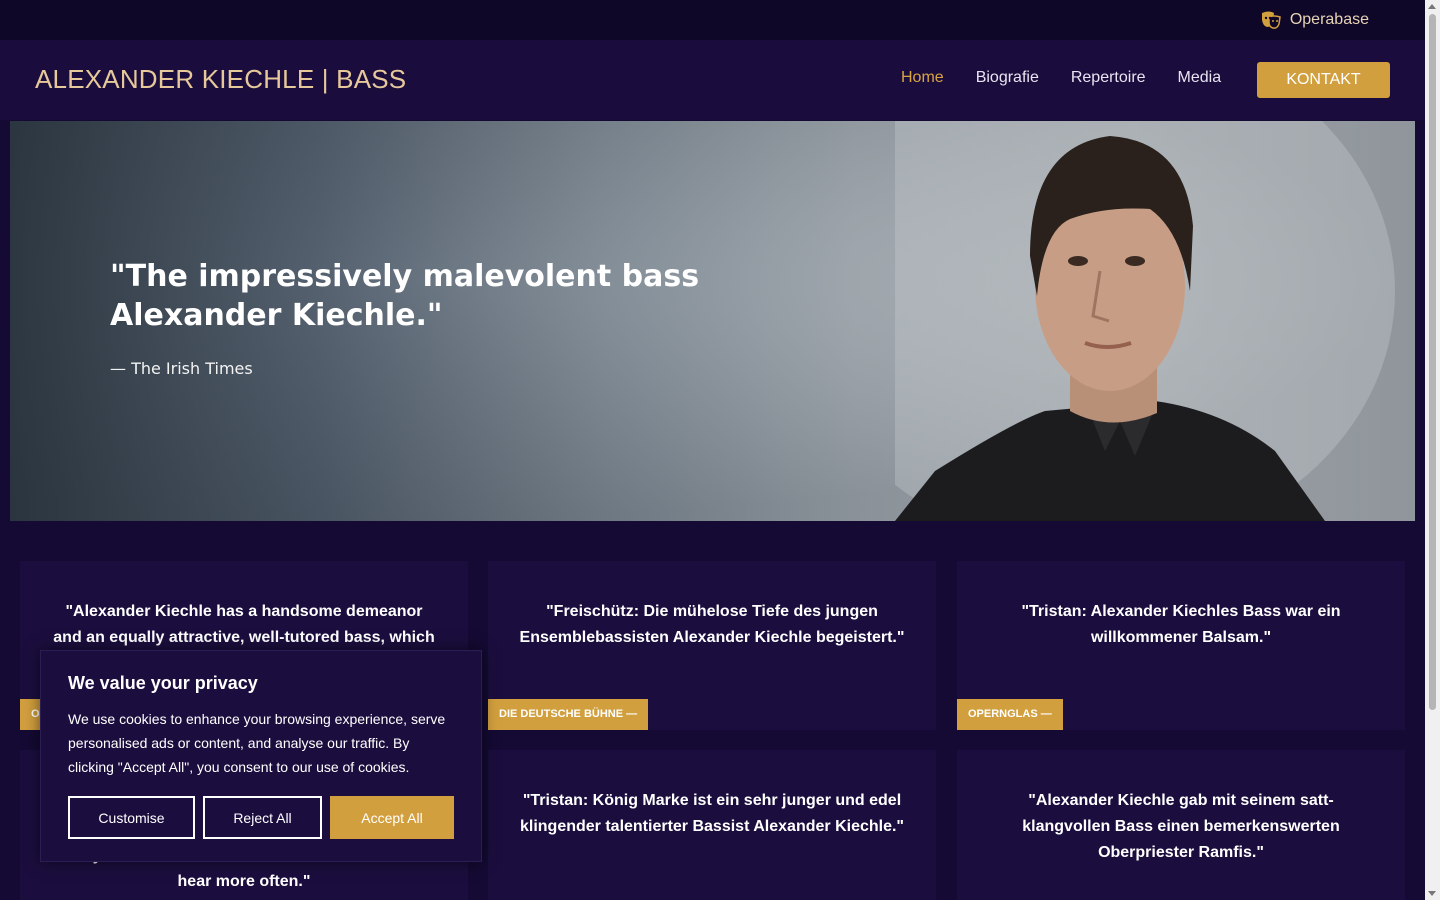  Describe the element at coordinates (712, 20) in the screenshot. I see `top-bar: Operabase` at that location.